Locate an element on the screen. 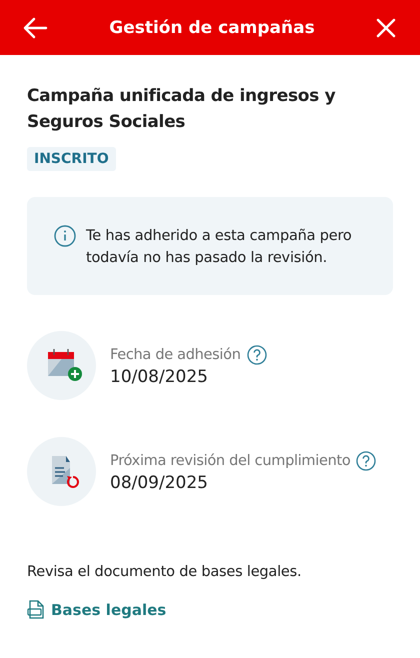 This screenshot has height=658, width=420. date-value: 10/08/2025 is located at coordinates (159, 376).